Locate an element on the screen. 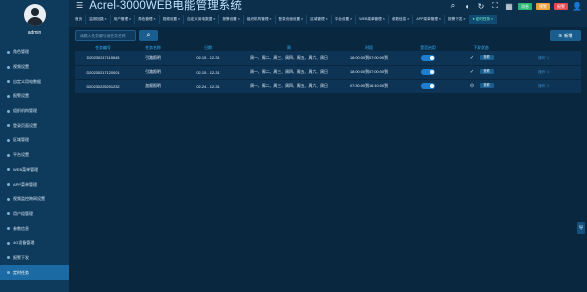 The width and height of the screenshot is (587, 292). message-badge: 消息 is located at coordinates (525, 6).